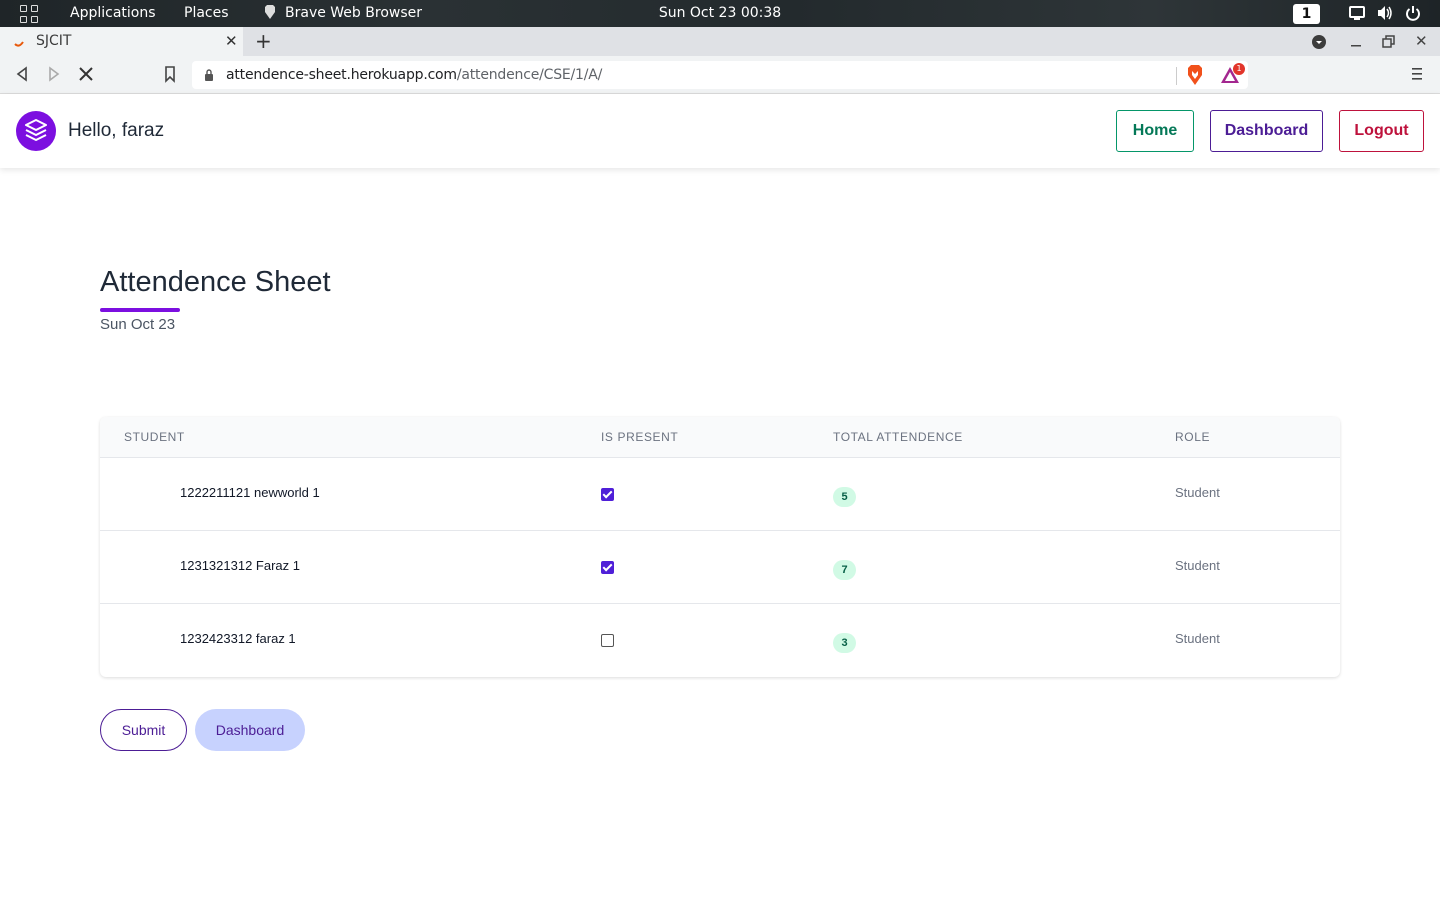  Describe the element at coordinates (138, 324) in the screenshot. I see `page-date: Sun Oct 23` at that location.